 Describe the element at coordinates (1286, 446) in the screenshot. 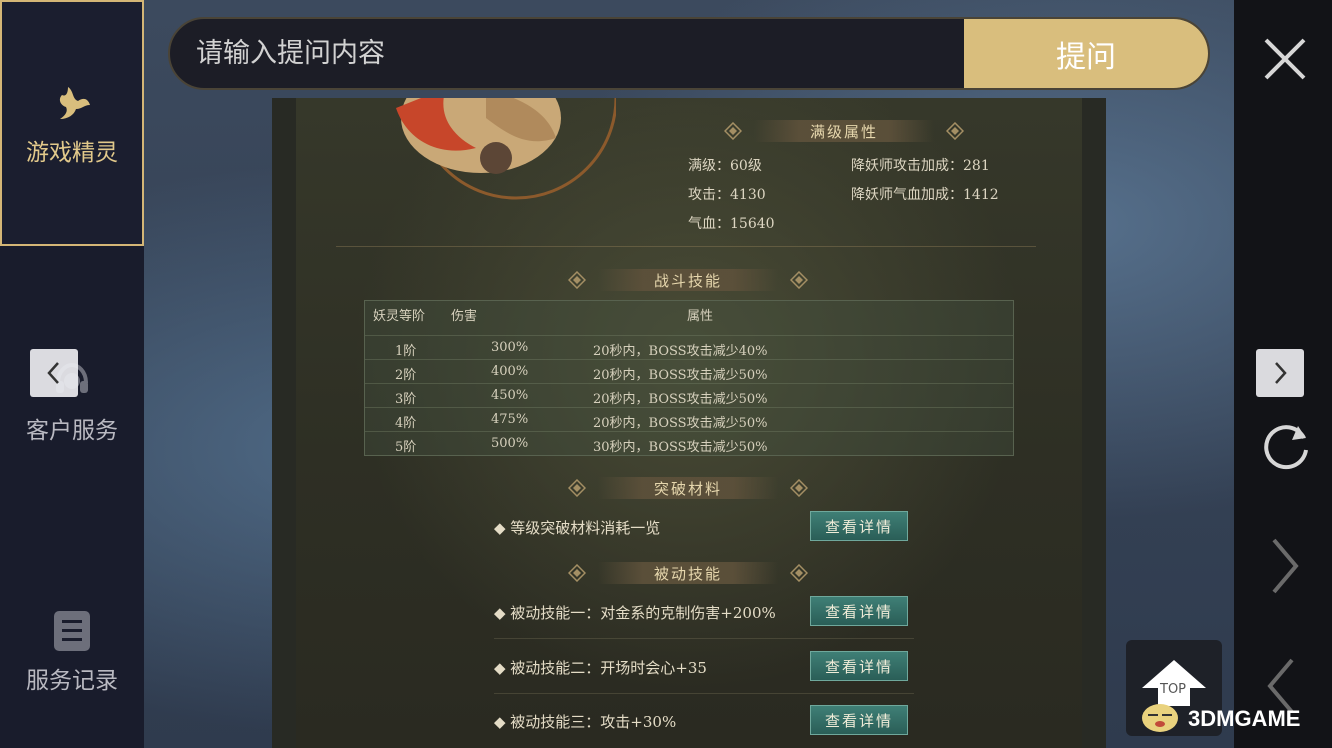

I see `refresh-icon` at that location.